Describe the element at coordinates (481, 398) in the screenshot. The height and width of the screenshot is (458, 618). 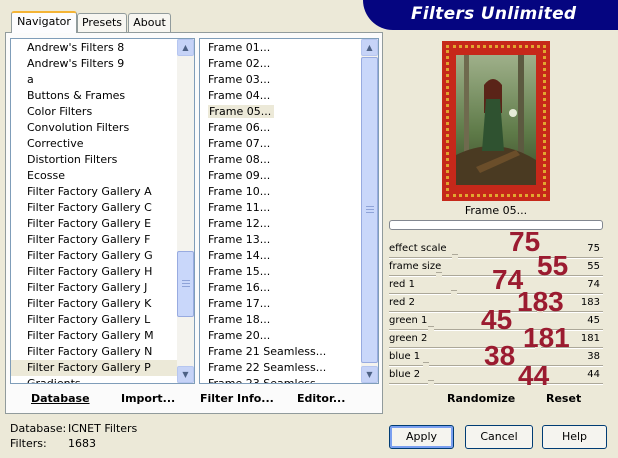
I see `randomize-button: Randomize` at that location.